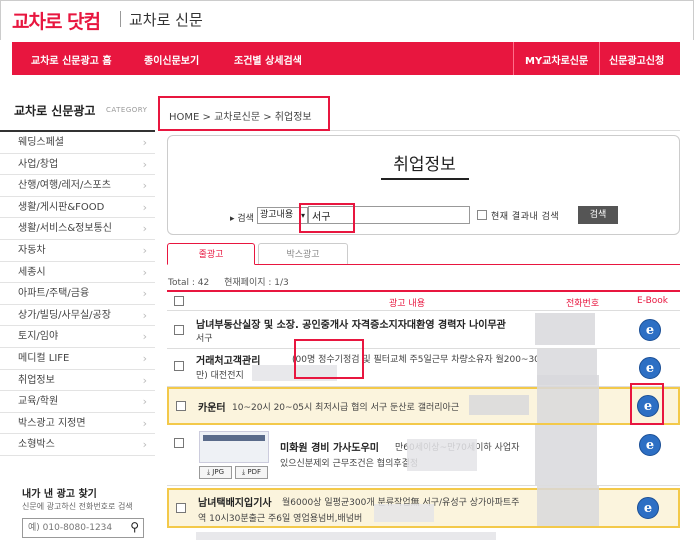 This screenshot has width=694, height=540. I want to click on sidebar-item-label: 아파트/주택/금융, so click(54, 294).